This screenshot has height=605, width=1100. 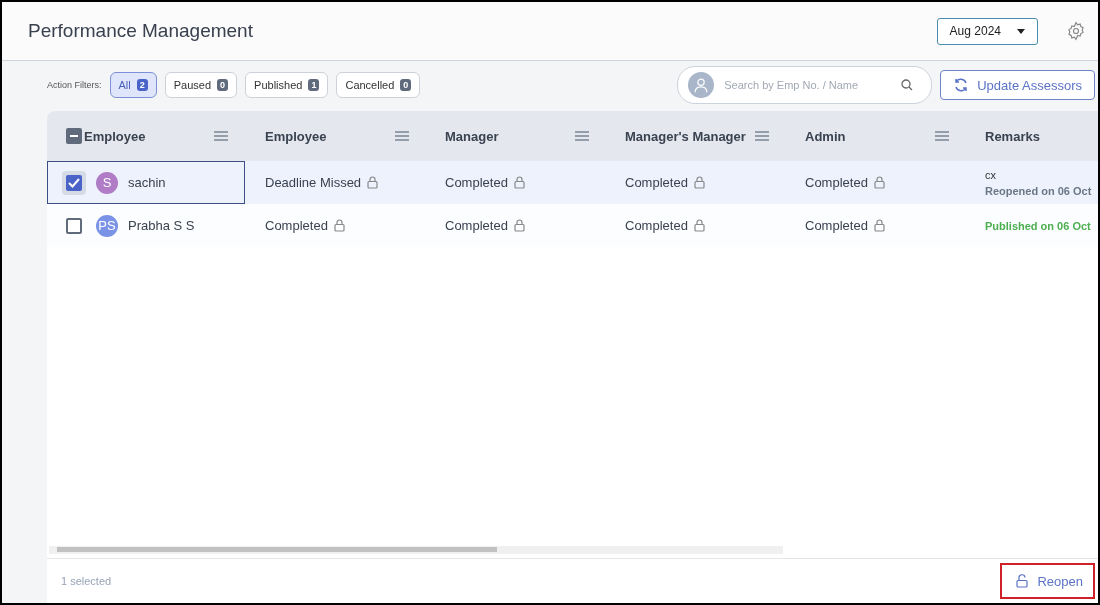 I want to click on refresh-icon, so click(x=961, y=85).